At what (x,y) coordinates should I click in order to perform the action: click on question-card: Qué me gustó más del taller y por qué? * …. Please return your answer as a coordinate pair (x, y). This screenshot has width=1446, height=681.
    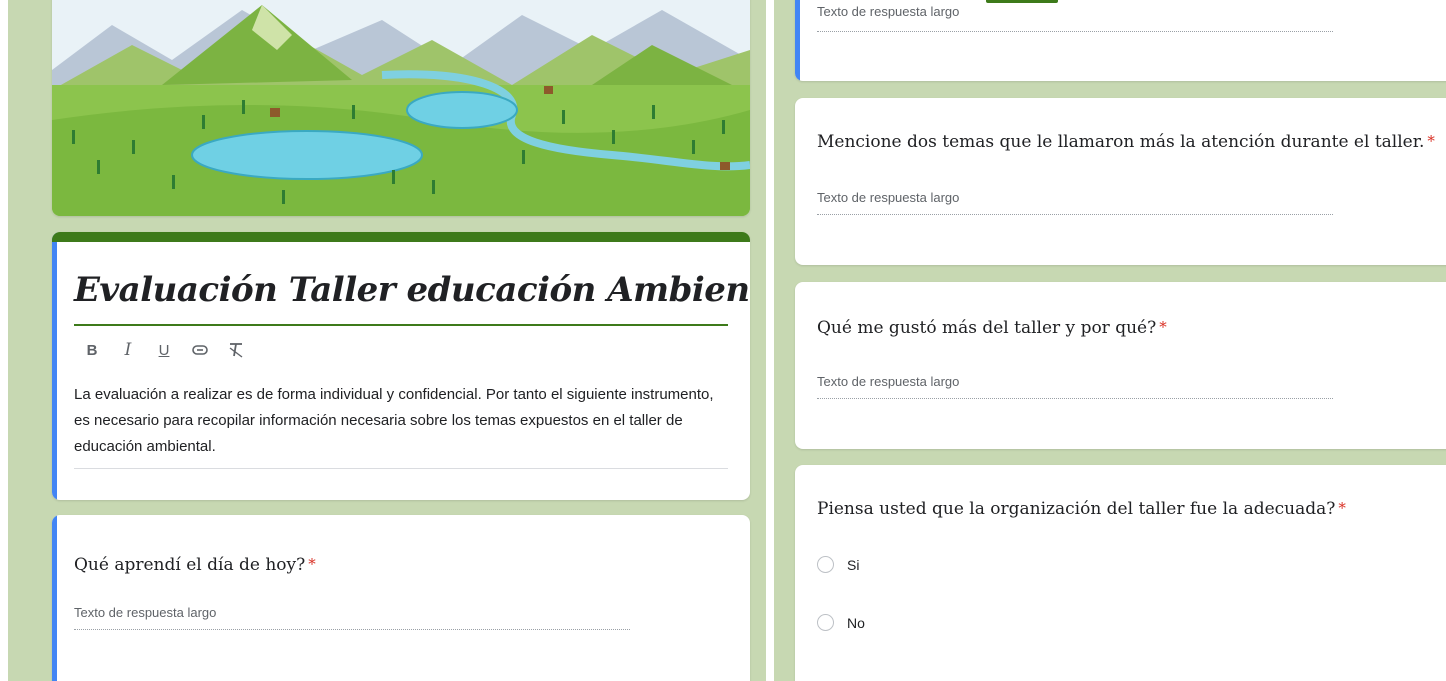
    Looking at the image, I should click on (1120, 365).